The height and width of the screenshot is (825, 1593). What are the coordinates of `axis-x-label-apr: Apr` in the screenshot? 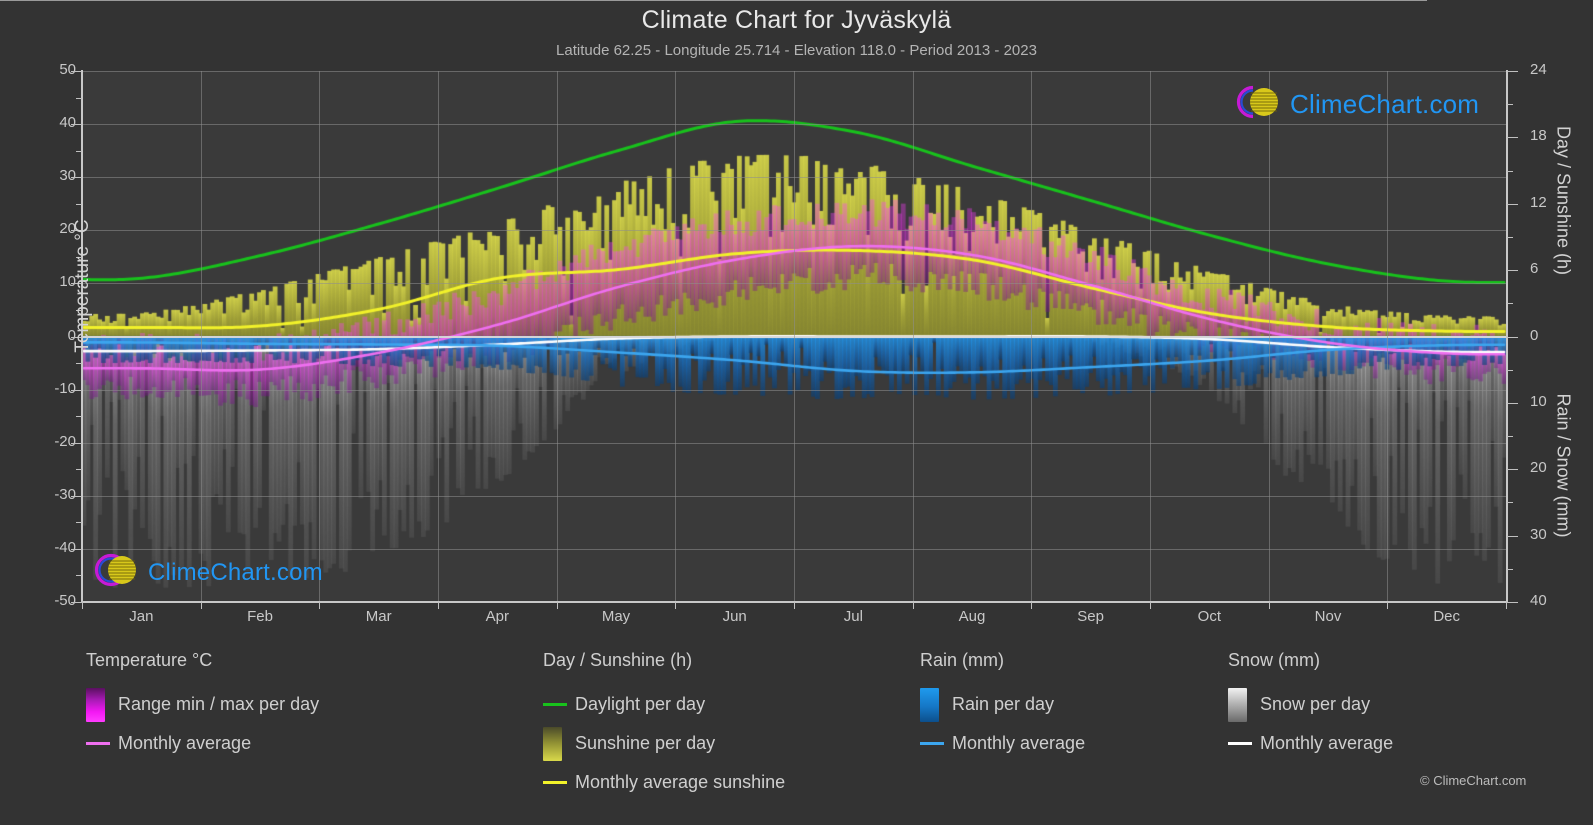 It's located at (497, 616).